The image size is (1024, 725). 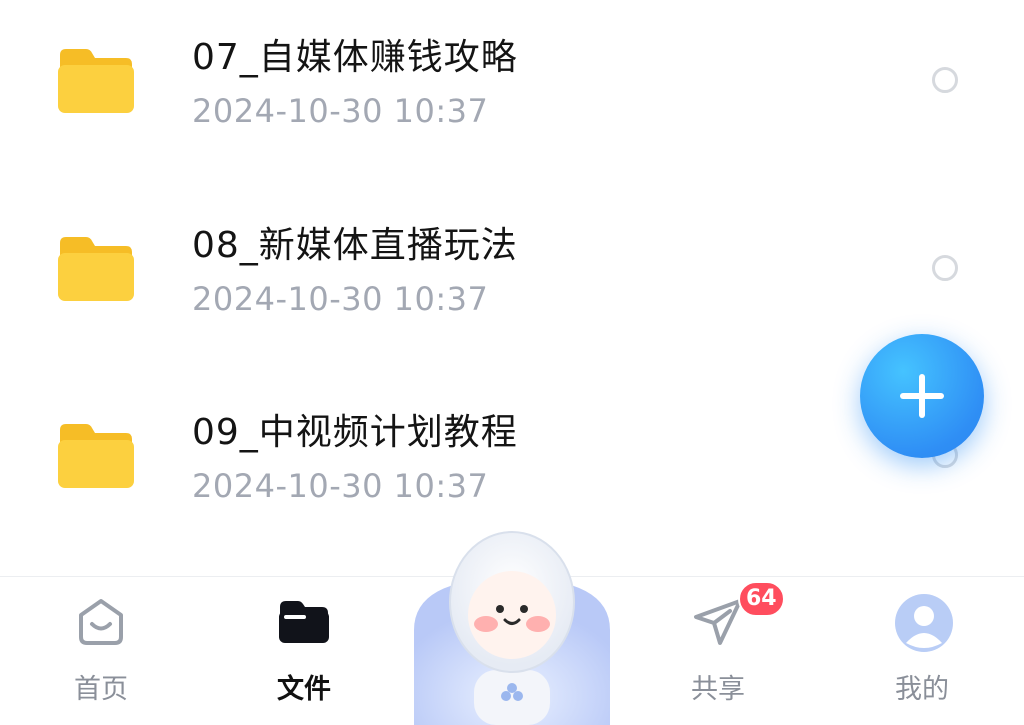 What do you see at coordinates (101, 651) in the screenshot?
I see `tab-home: 首页` at bounding box center [101, 651].